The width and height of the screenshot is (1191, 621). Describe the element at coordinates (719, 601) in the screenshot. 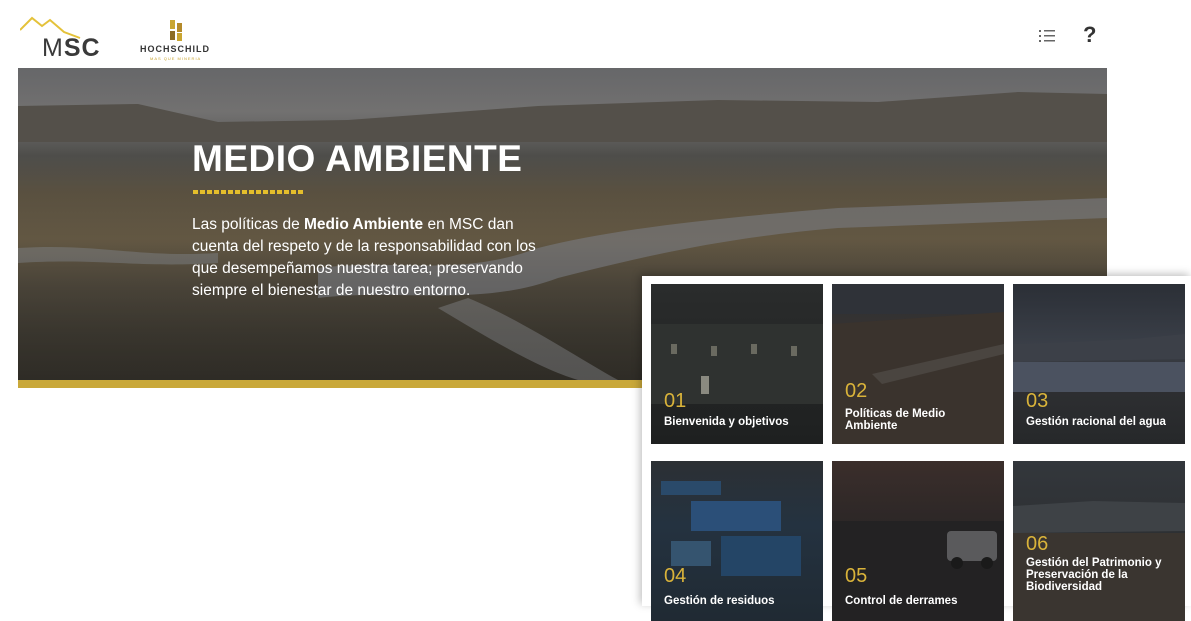

I see `module-title: Gestión de residuos` at that location.